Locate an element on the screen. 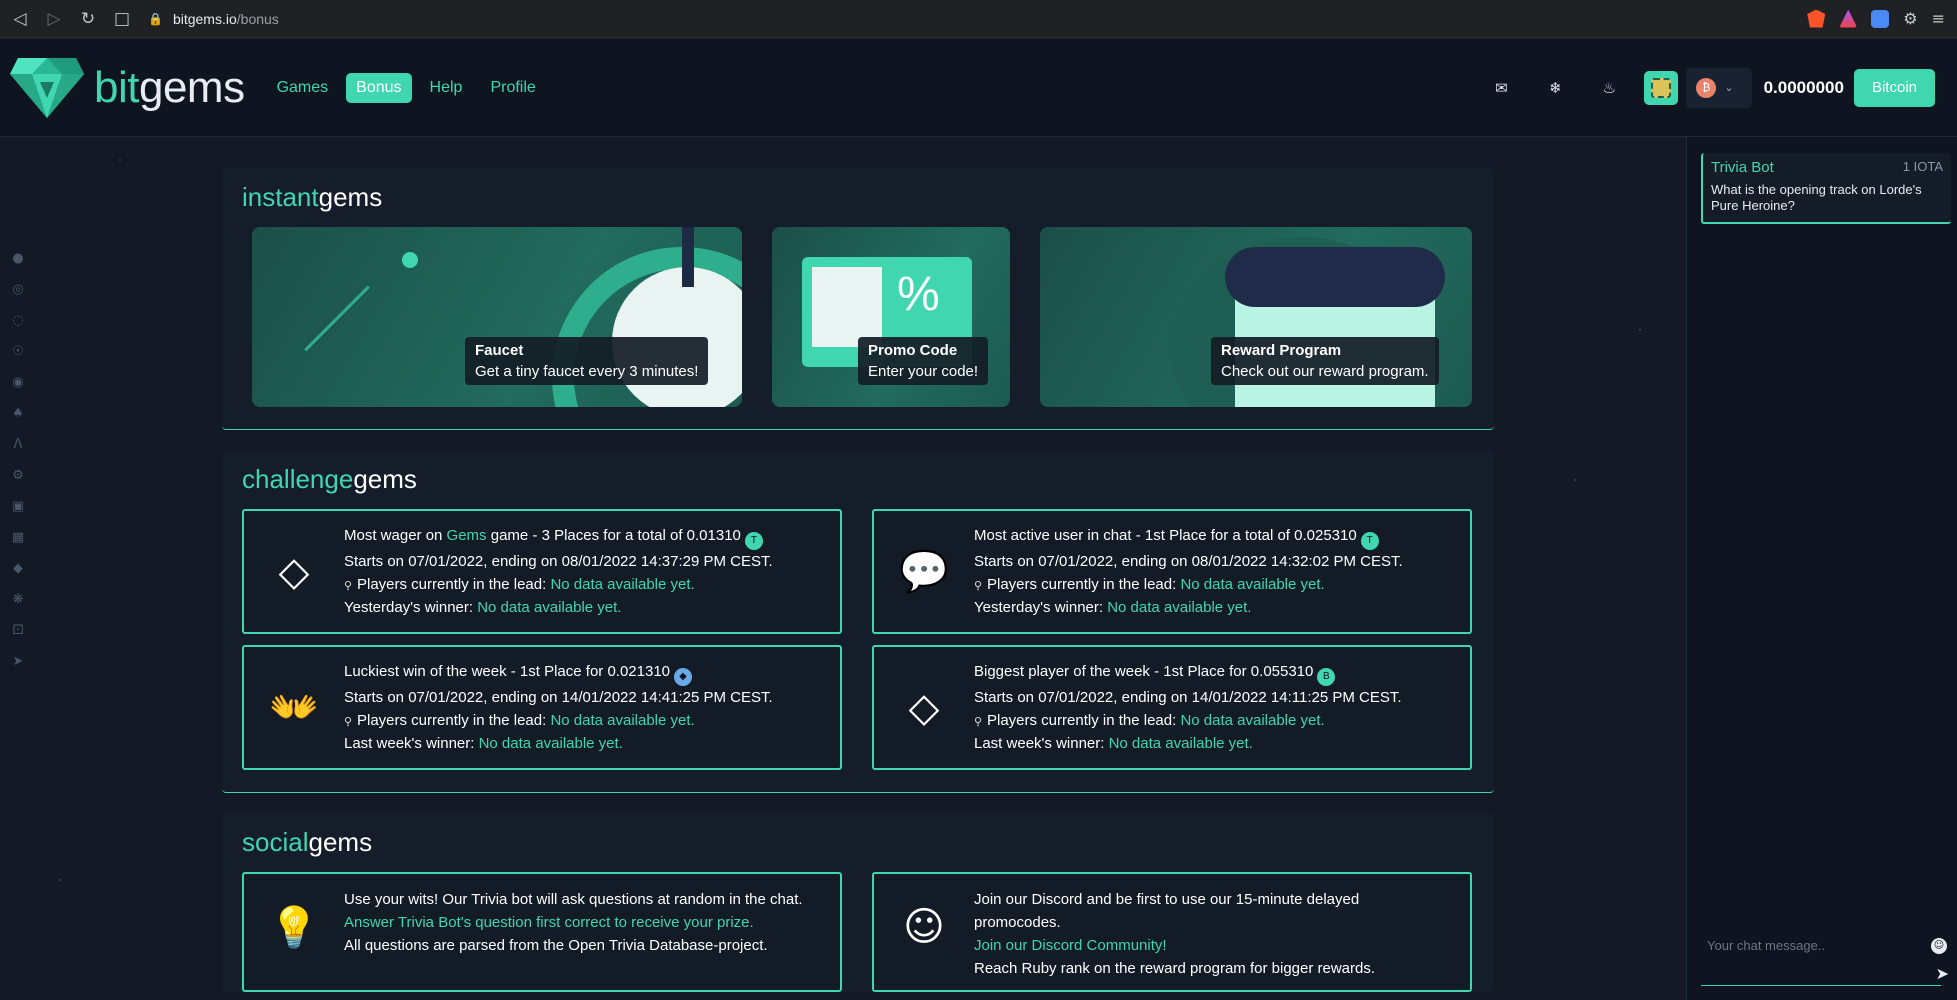 The image size is (1957, 1000). chat-message-input is located at coordinates (1807, 945).